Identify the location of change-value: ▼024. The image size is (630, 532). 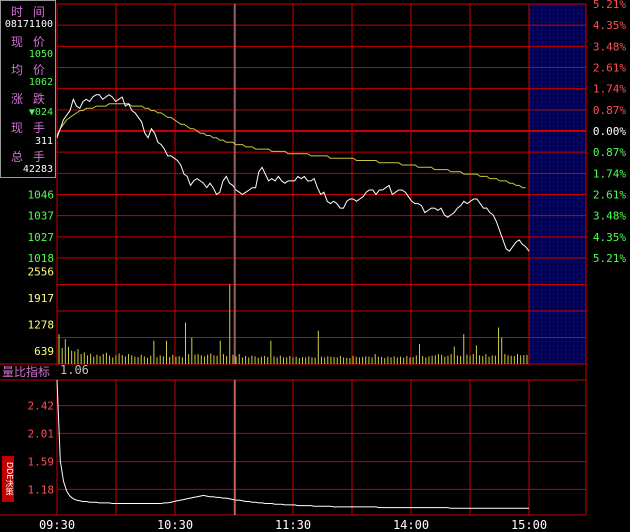
(40, 112).